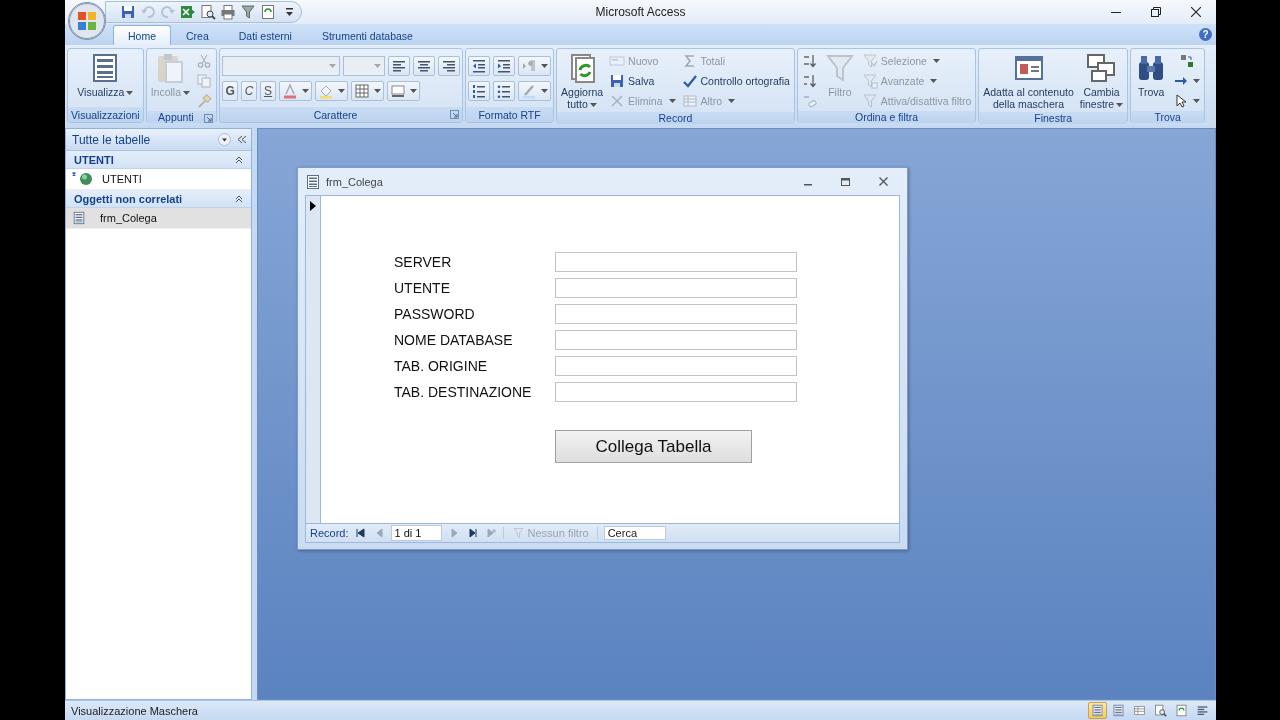  Describe the element at coordinates (1053, 118) in the screenshot. I see `group-label: Finestra` at that location.